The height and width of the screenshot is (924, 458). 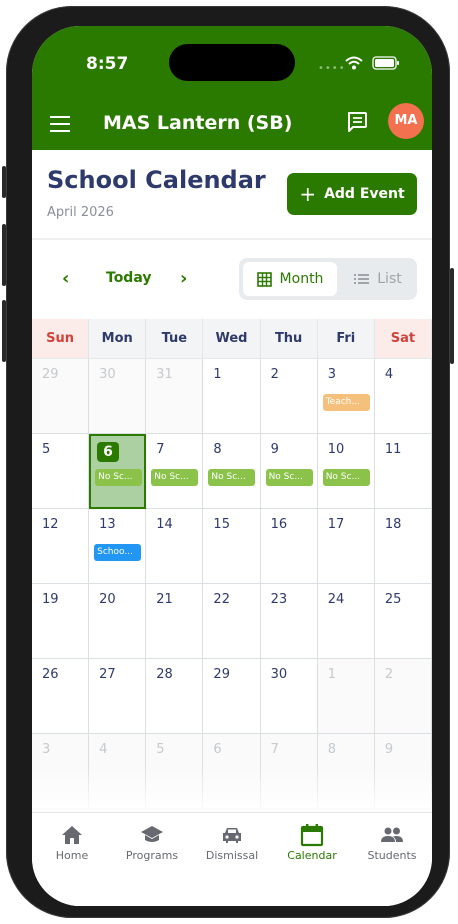 I want to click on car-icon, so click(x=232, y=835).